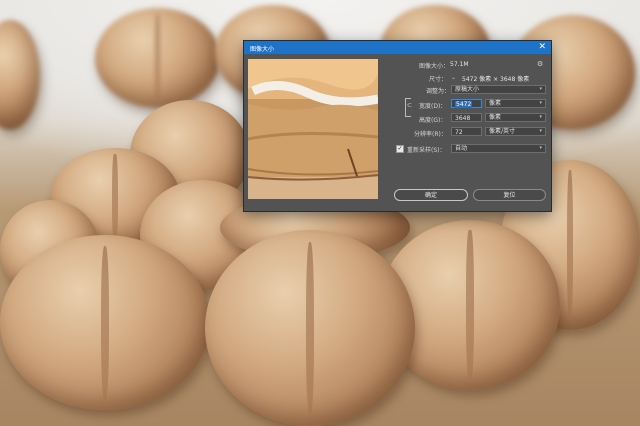 The image size is (640, 426). I want to click on height-value: 3648, so click(463, 118).